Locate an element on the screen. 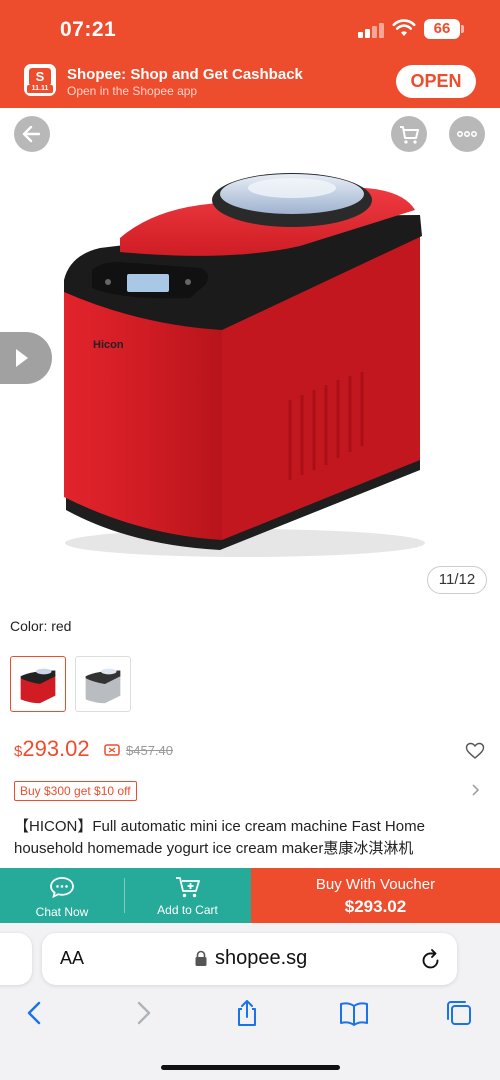  banner-title: Shopee: Shop and Get Cashback is located at coordinates (185, 74).